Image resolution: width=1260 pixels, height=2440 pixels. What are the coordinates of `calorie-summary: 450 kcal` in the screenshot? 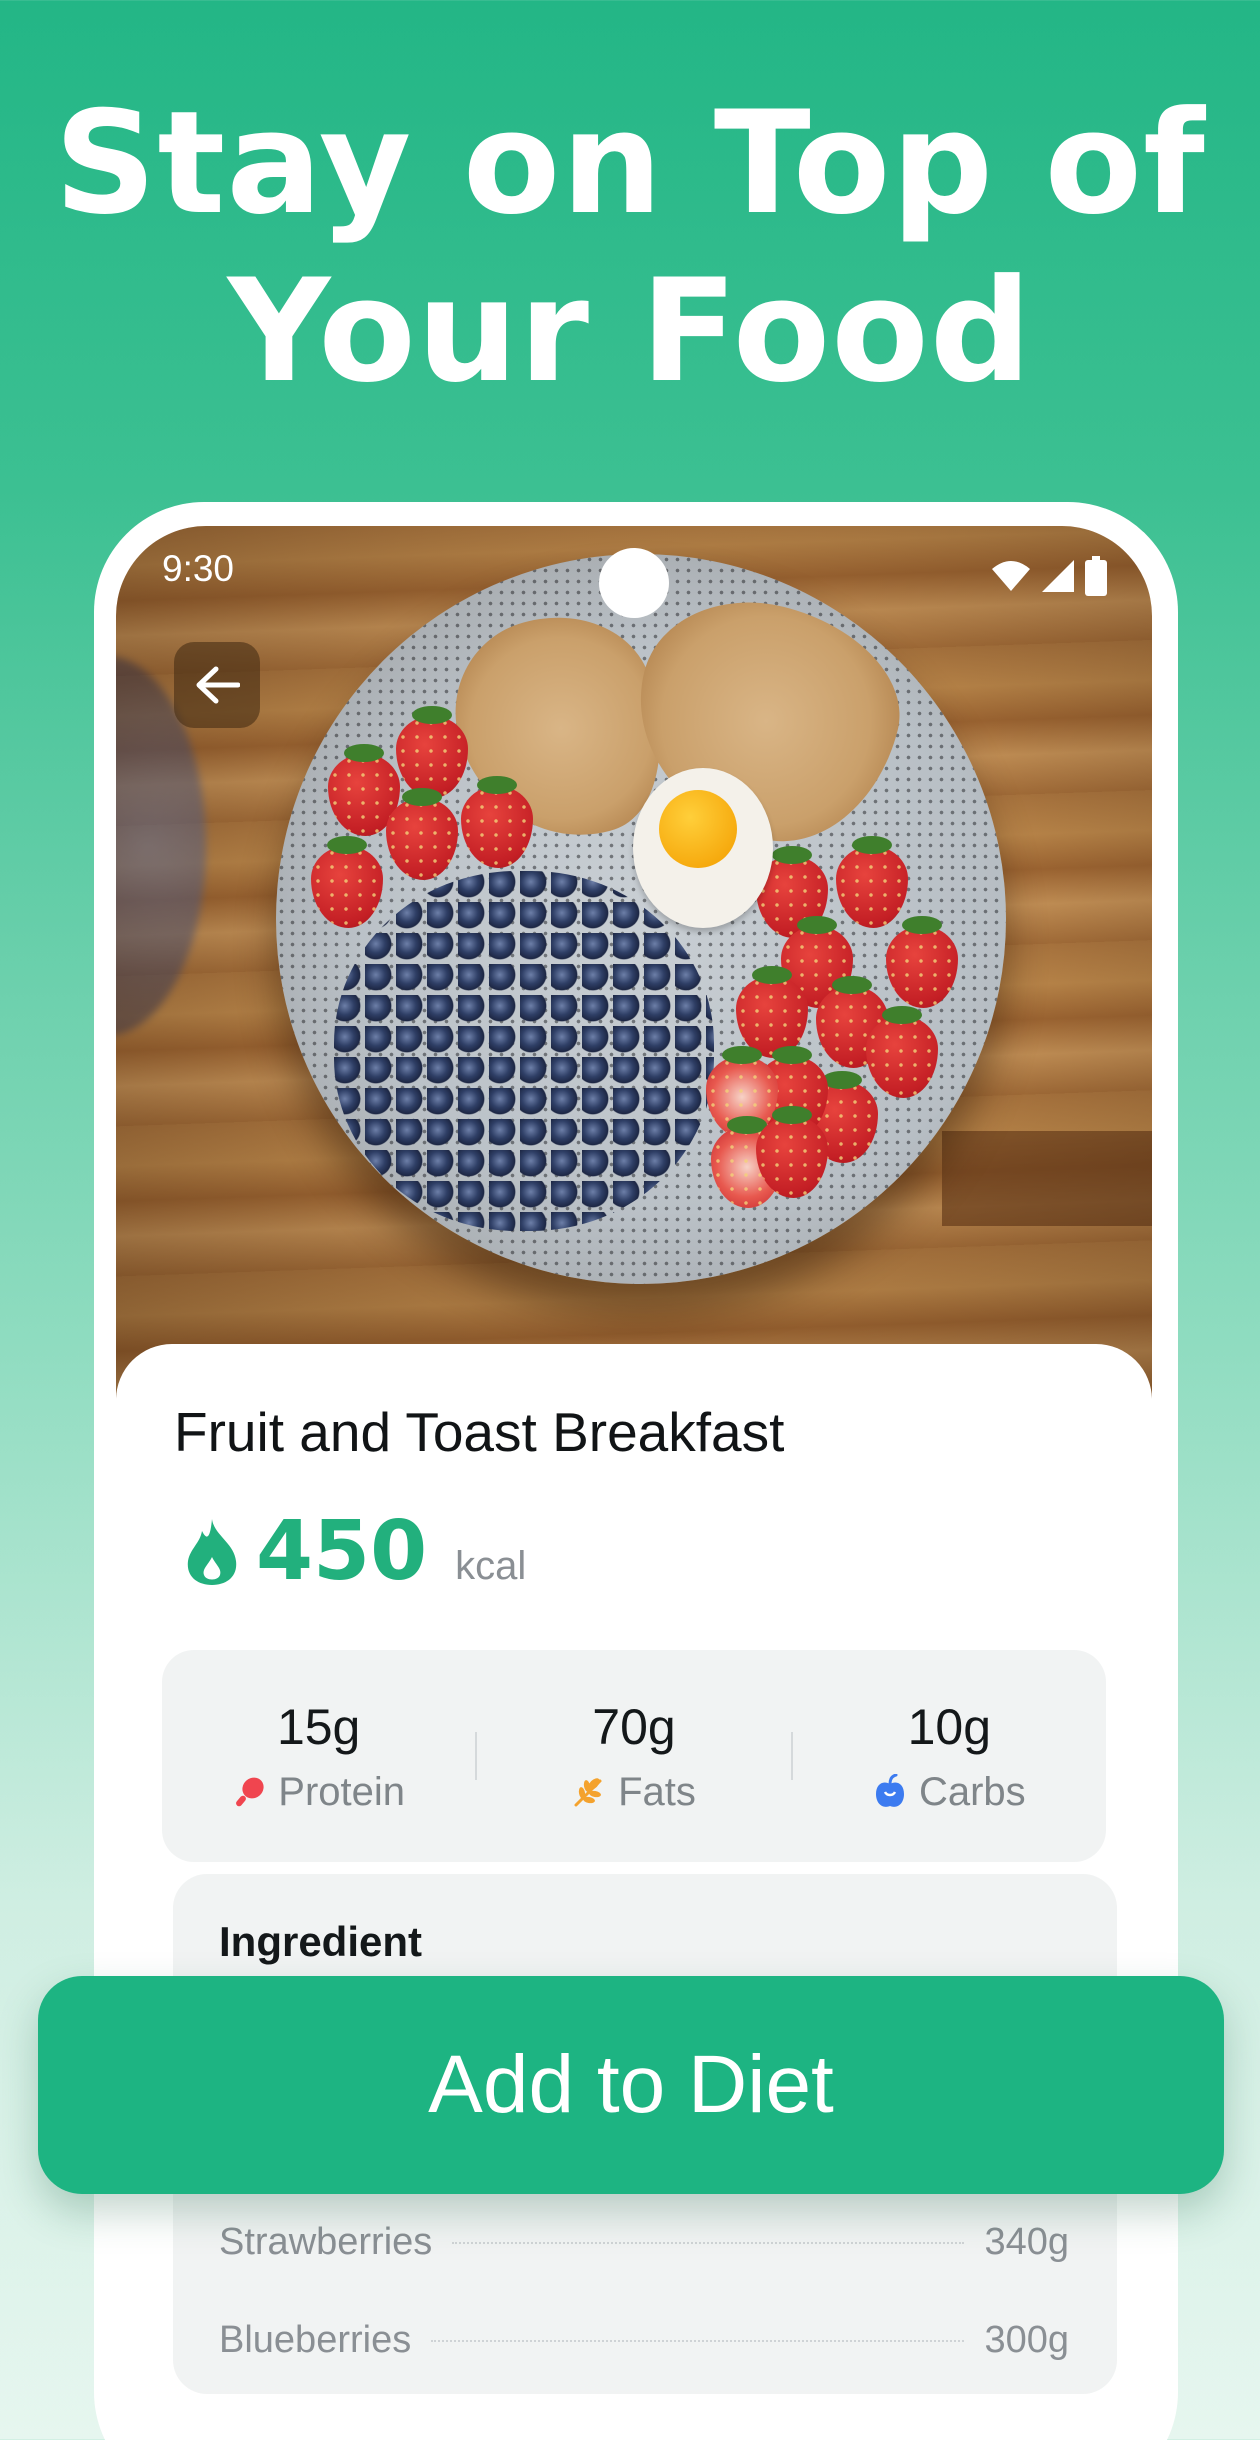 It's located at (355, 1551).